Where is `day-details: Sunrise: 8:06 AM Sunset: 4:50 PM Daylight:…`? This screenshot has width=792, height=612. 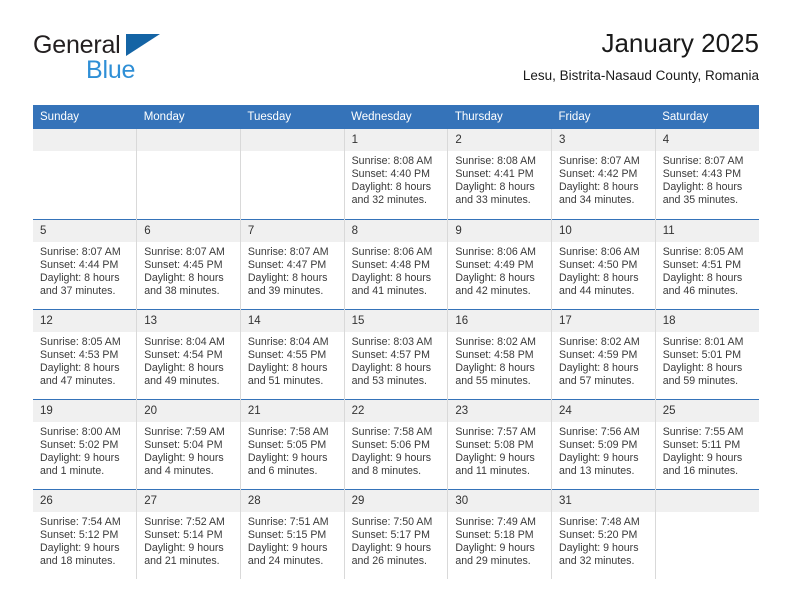
day-details: Sunrise: 8:06 AM Sunset: 4:50 PM Daylight:… is located at coordinates (603, 270).